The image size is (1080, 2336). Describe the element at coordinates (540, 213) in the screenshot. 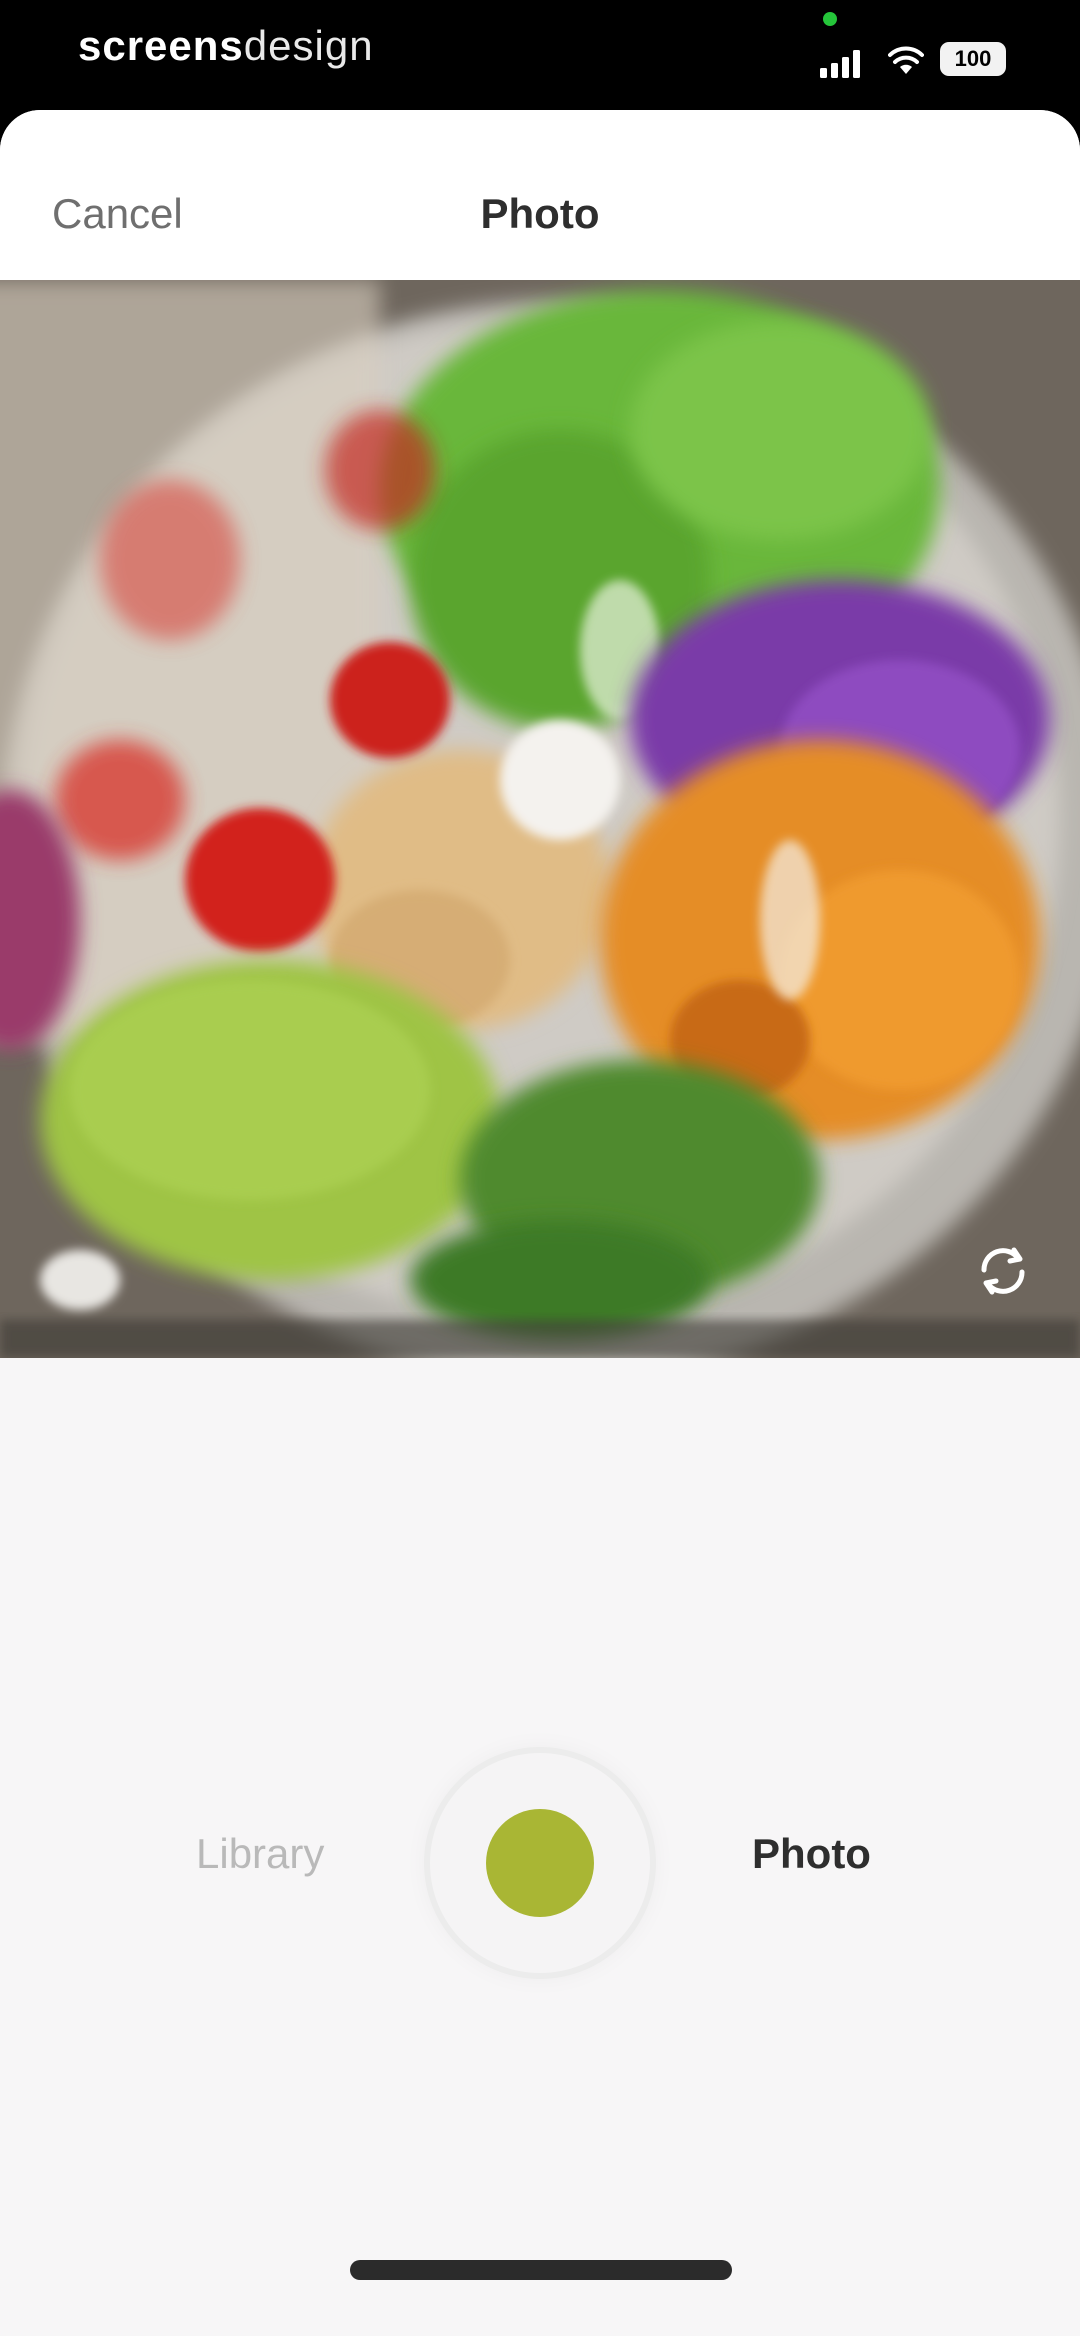

I see `page-title: Photo` at that location.